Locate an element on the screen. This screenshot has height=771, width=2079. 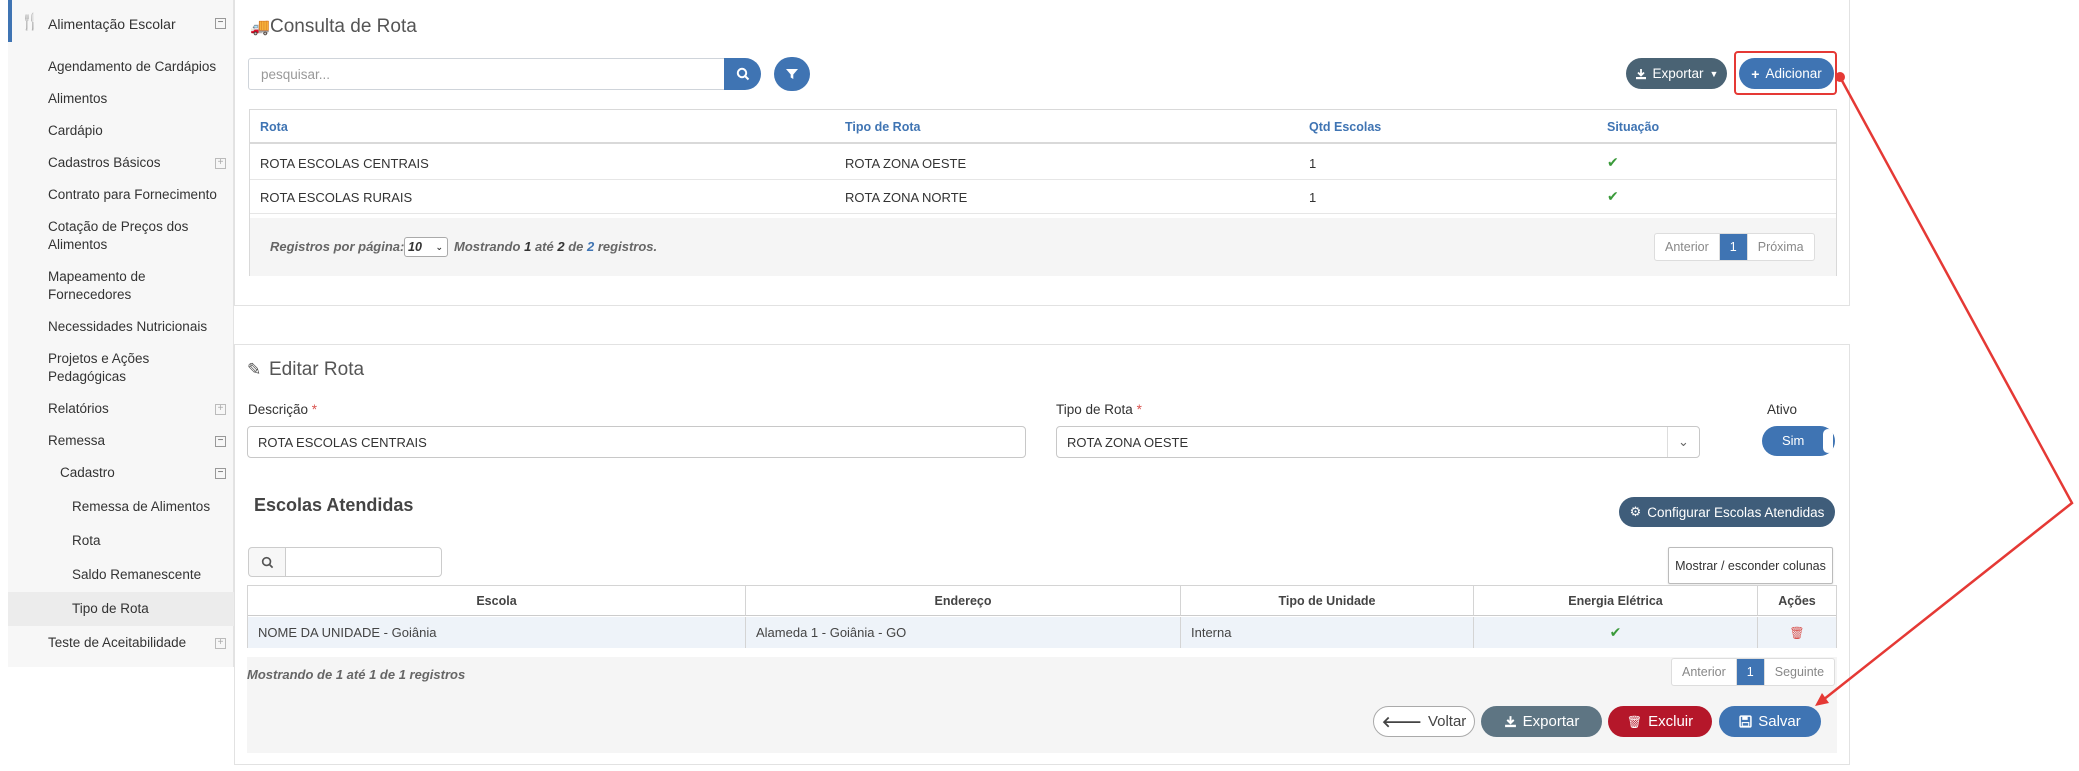
sidebar-item-cadastro: Cadastro − is located at coordinates (121, 474).